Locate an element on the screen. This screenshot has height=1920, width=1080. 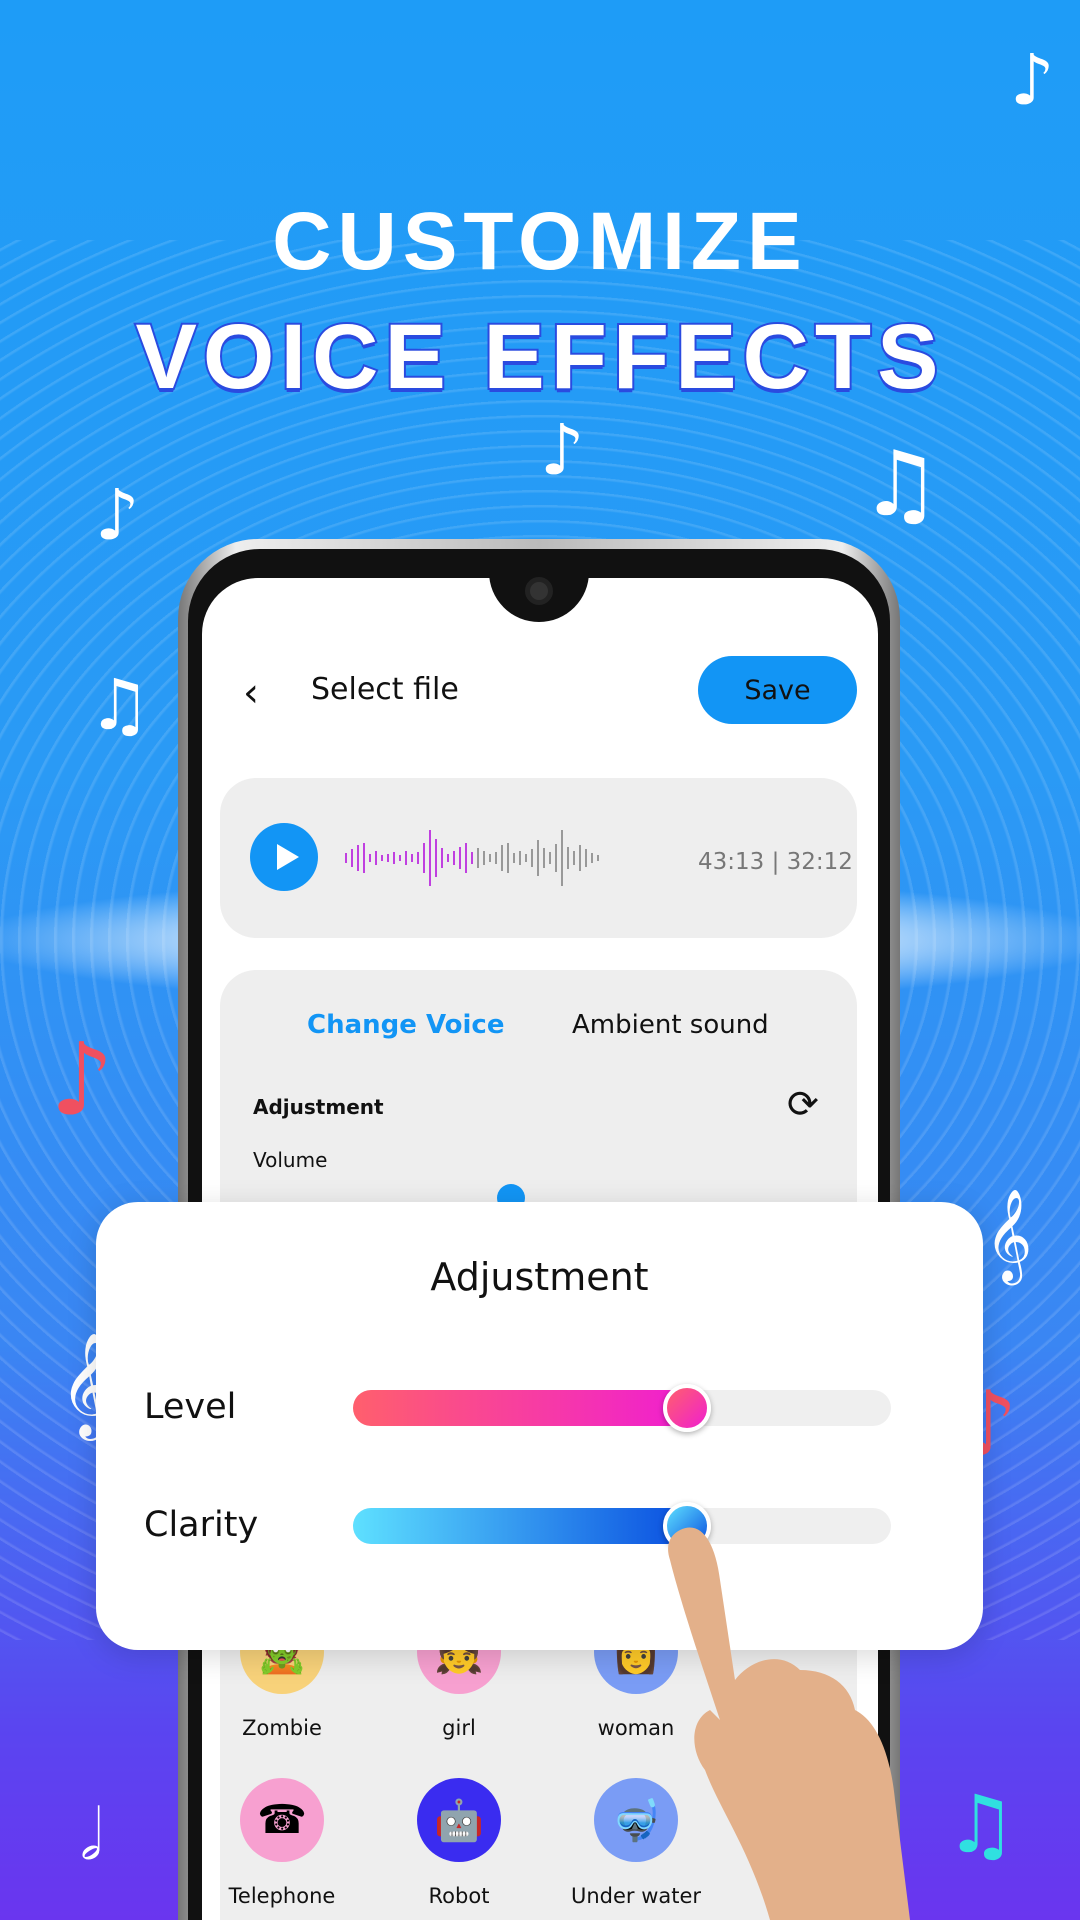
save-button: Save is located at coordinates (777, 690).